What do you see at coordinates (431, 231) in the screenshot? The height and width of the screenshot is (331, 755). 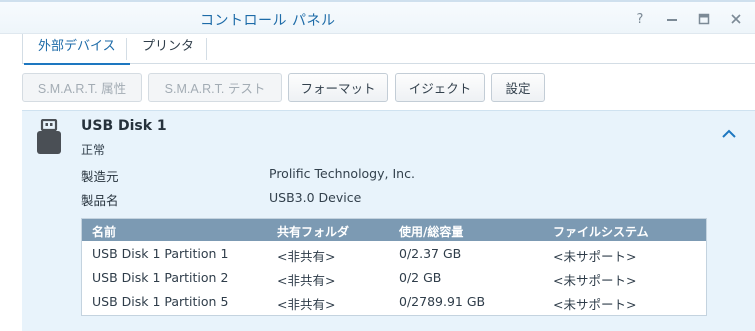 I see `column-header-usage: 使用/総容量` at bounding box center [431, 231].